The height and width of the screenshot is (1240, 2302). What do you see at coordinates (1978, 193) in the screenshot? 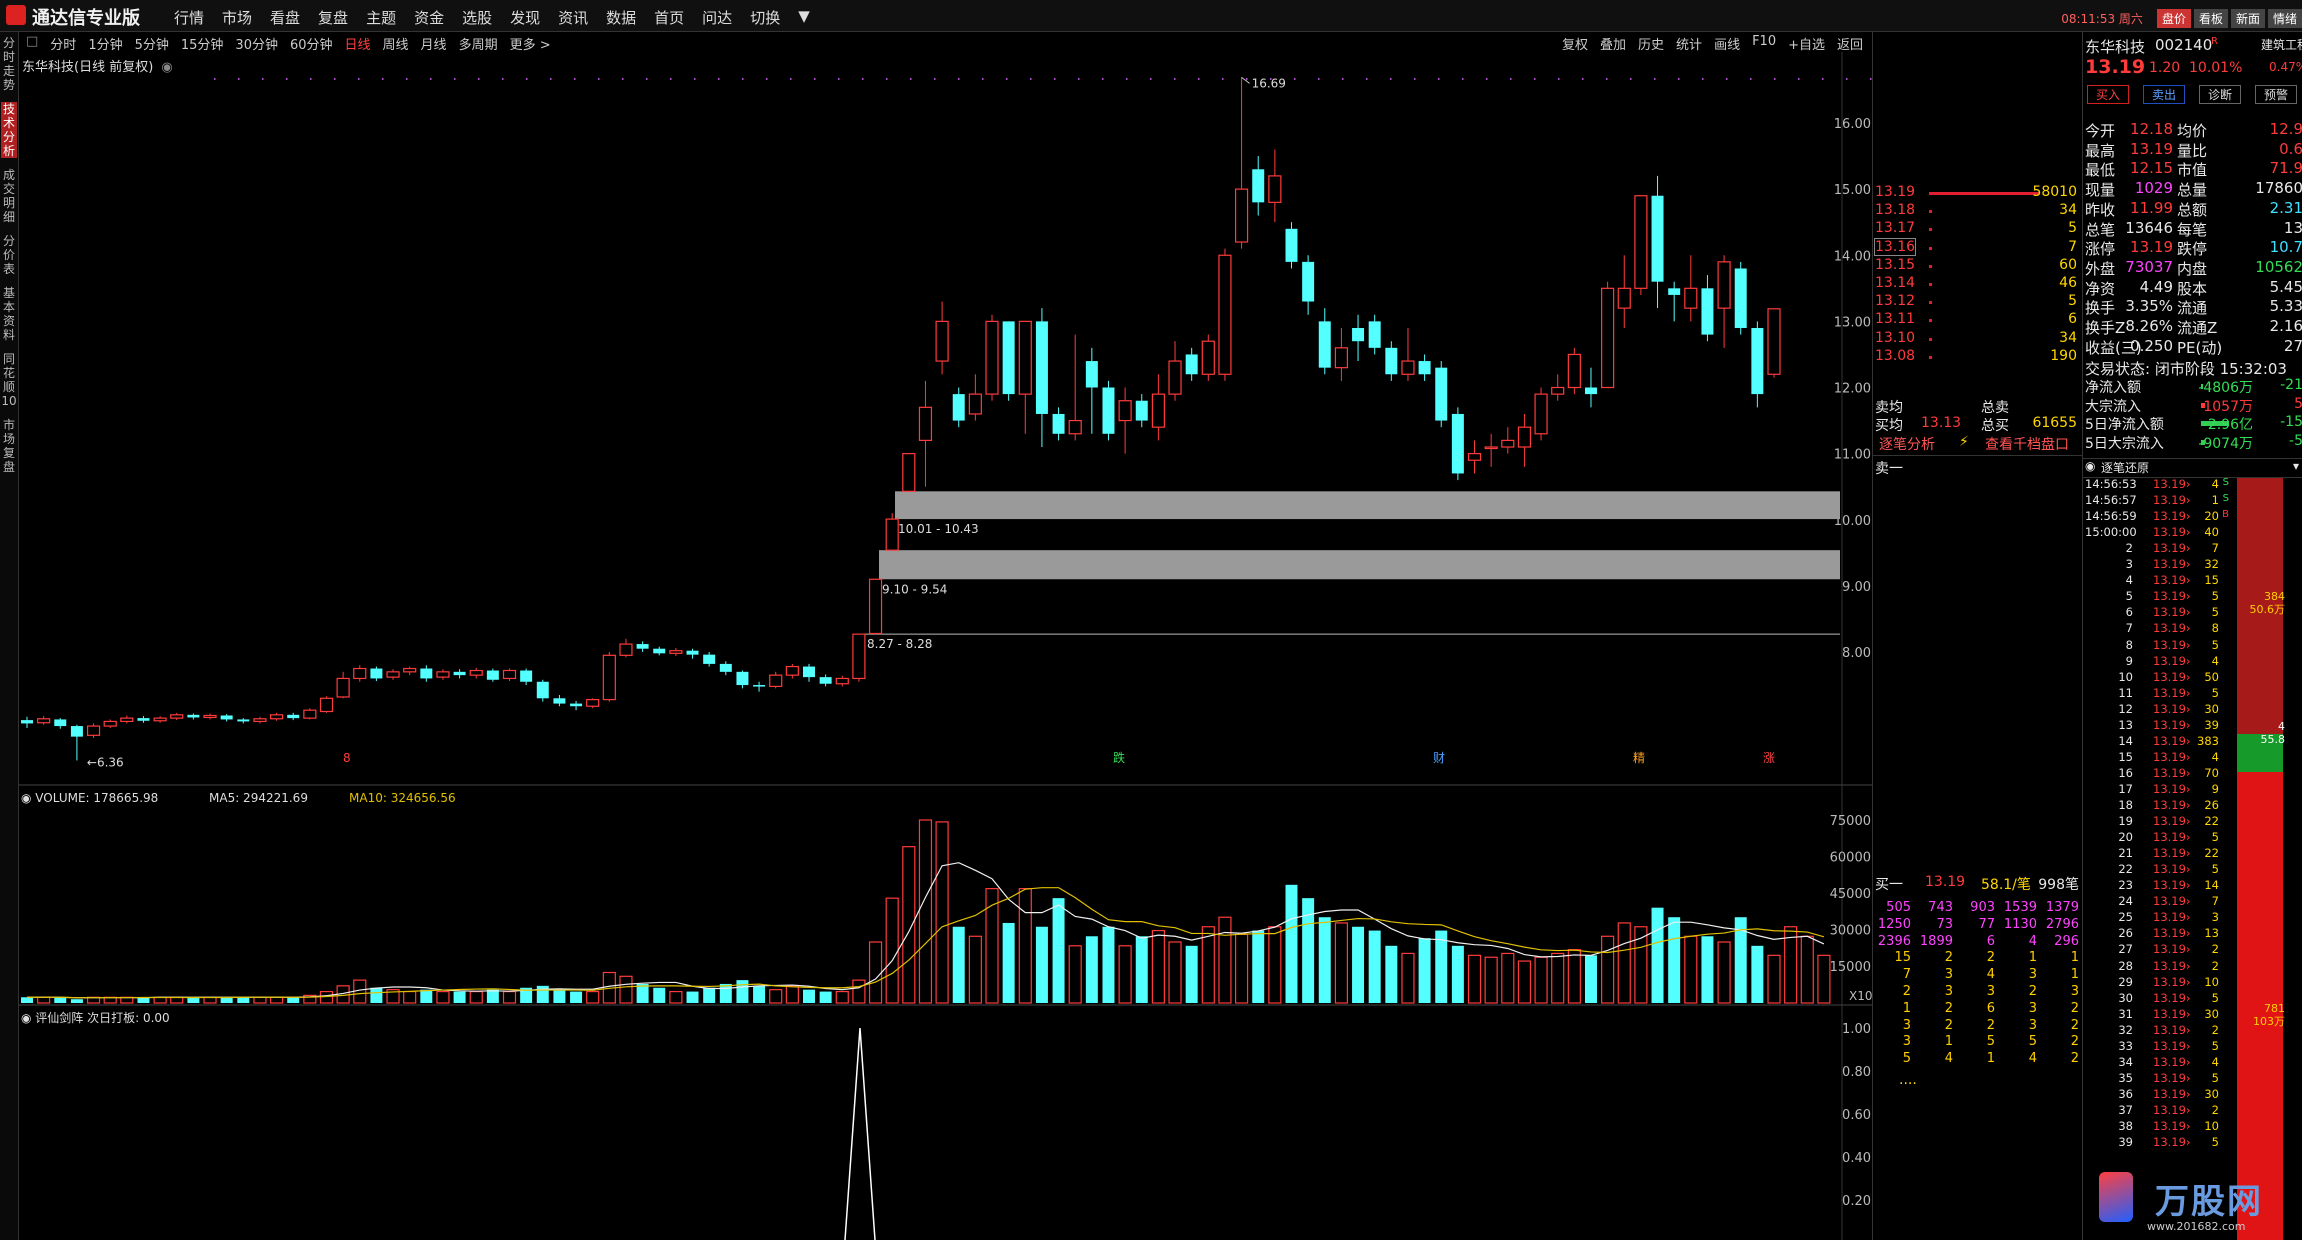
I see `sell-level: 13.19 58010` at bounding box center [1978, 193].